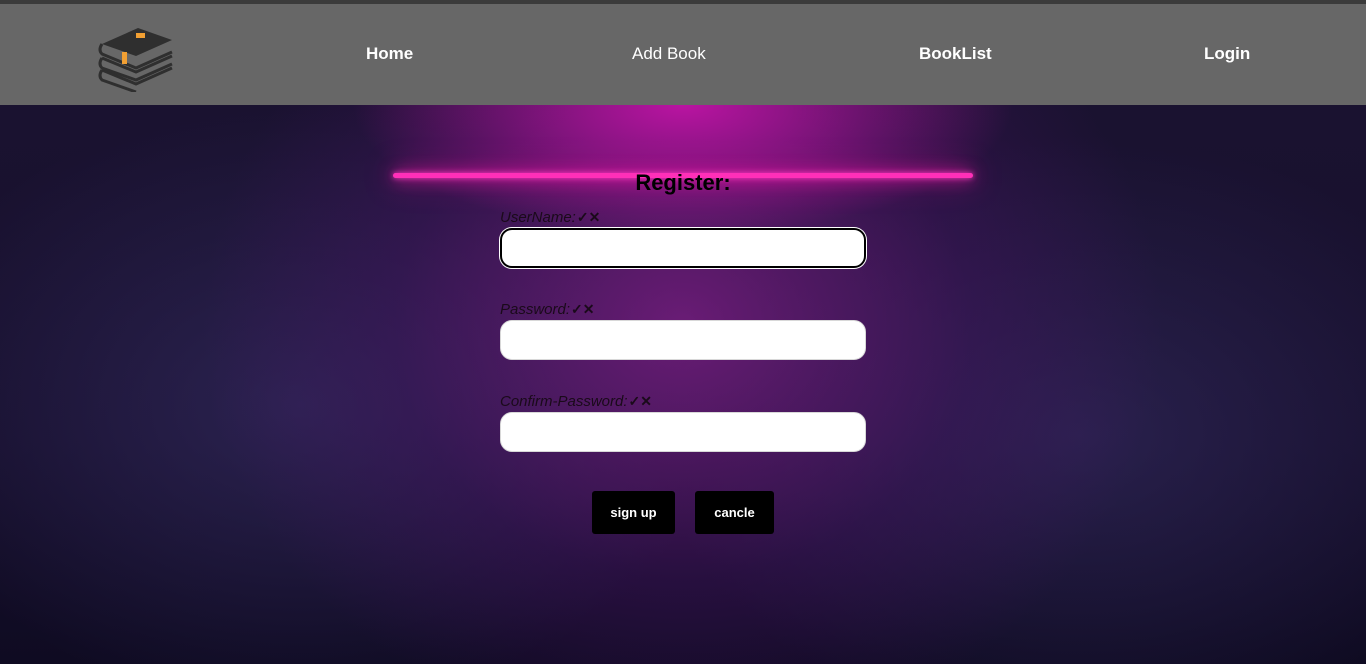  I want to click on confirm-password-validation-icons: ✓✕, so click(640, 401).